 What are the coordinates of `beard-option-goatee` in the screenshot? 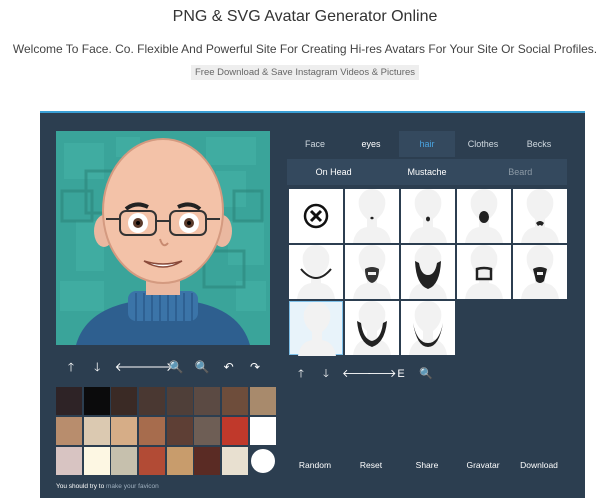 It's located at (484, 216).